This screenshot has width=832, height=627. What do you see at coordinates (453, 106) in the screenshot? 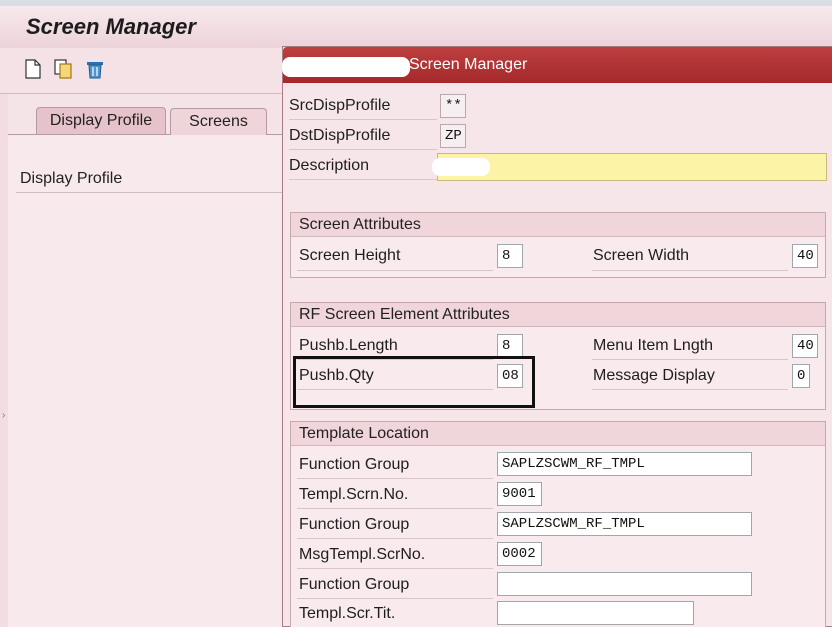
I see `src-disp-profile-field: **` at bounding box center [453, 106].